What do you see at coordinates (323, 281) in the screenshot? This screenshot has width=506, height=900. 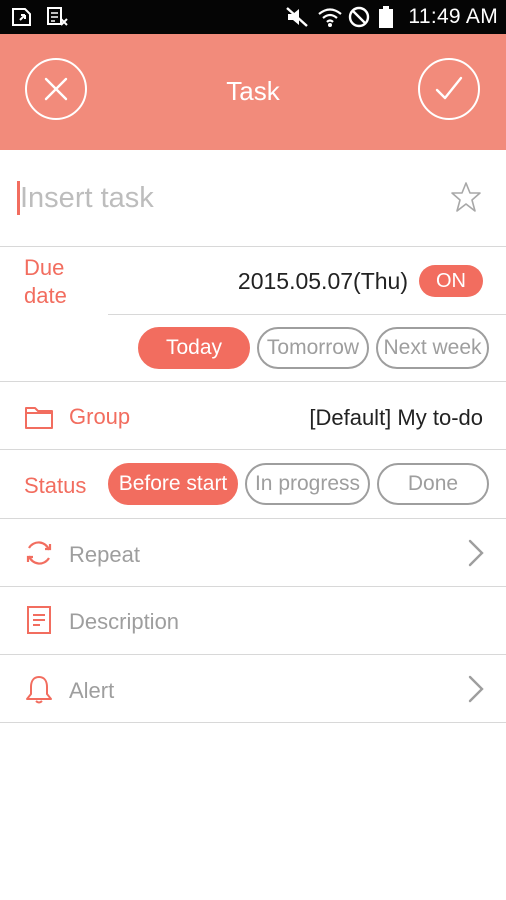 I see `due-date-value: 2015.05.07(Thu)` at bounding box center [323, 281].